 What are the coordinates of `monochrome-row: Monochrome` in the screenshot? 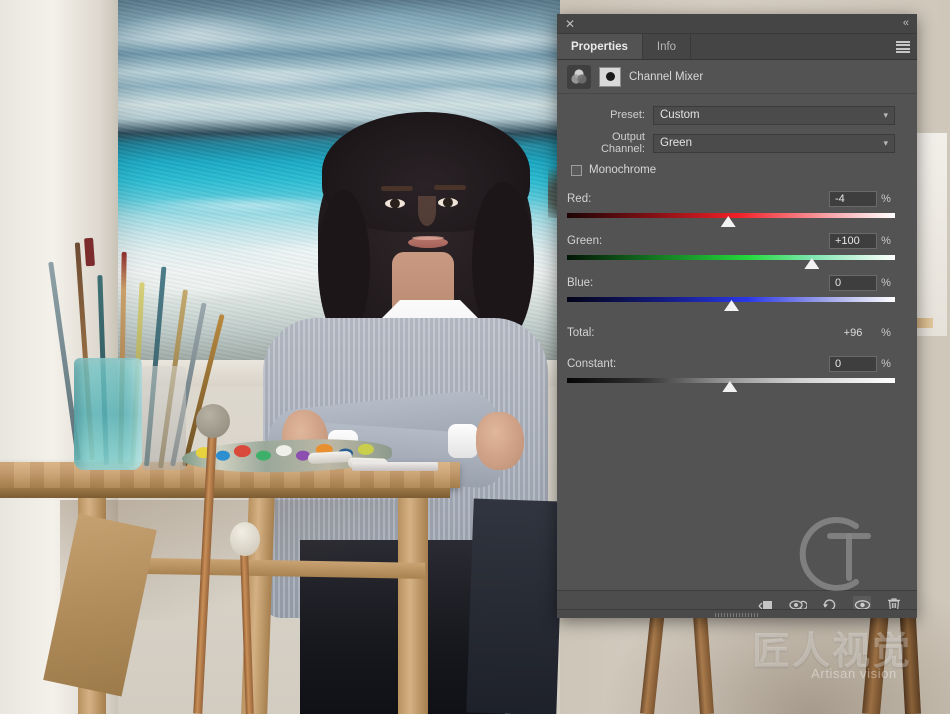 It's located at (733, 170).